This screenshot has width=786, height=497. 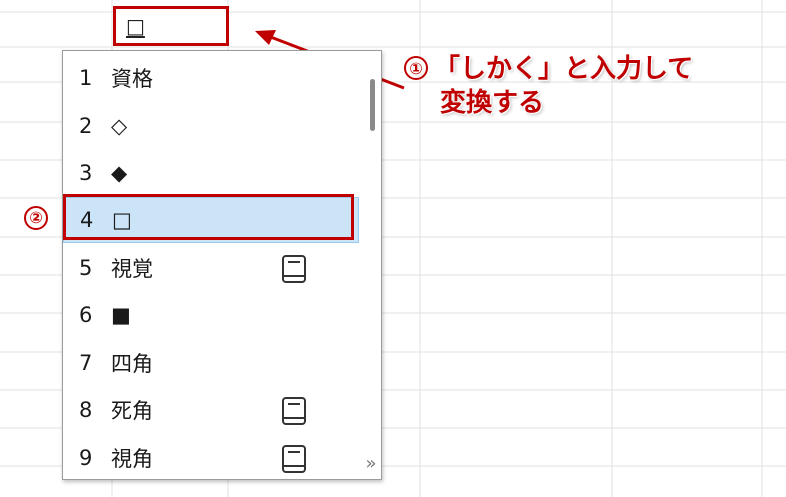 What do you see at coordinates (211, 315) in the screenshot?
I see `candidate-row: 6 ■` at bounding box center [211, 315].